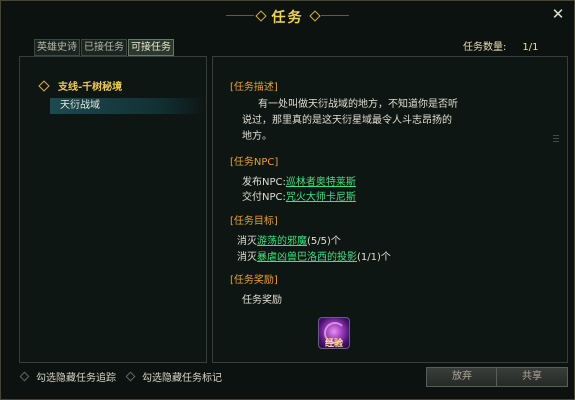 The height and width of the screenshot is (400, 575). What do you see at coordinates (254, 162) in the screenshot?
I see `npc-header: [任务NPC]` at bounding box center [254, 162].